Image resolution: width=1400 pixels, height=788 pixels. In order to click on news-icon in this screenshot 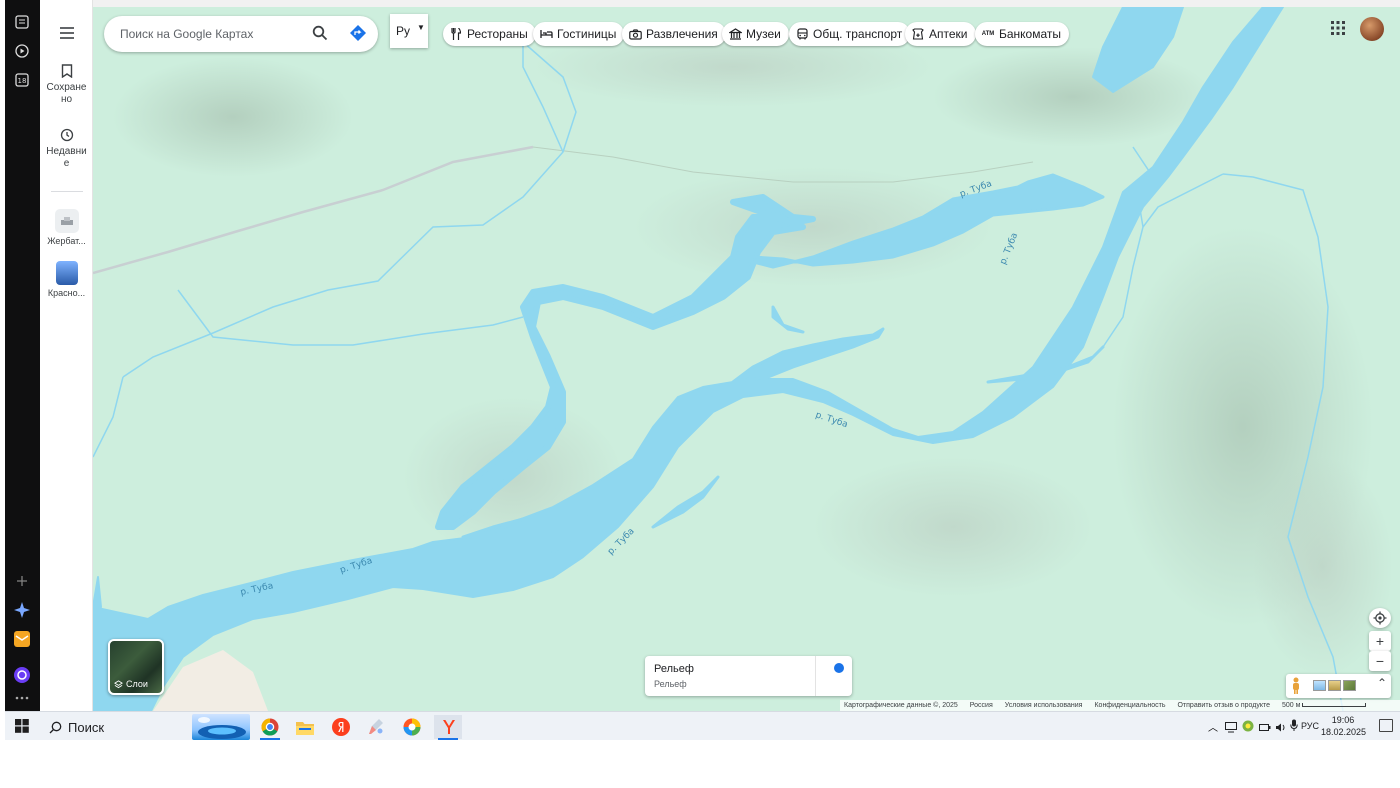, I will do `click(22, 22)`.